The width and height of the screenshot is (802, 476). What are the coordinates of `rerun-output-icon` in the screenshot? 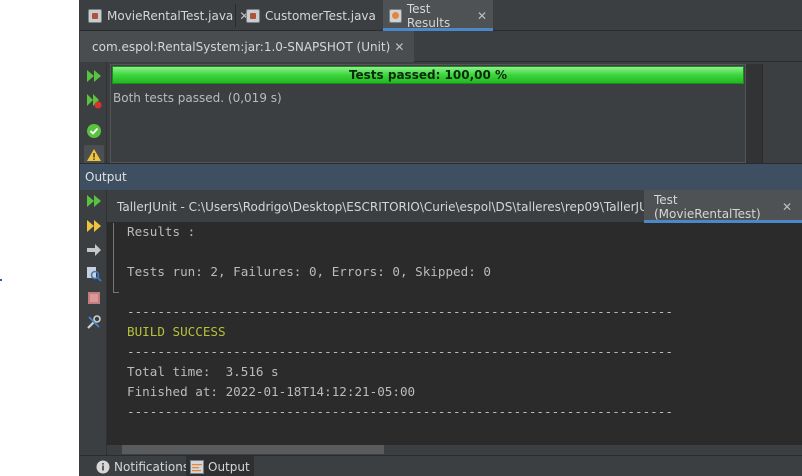 It's located at (94, 201).